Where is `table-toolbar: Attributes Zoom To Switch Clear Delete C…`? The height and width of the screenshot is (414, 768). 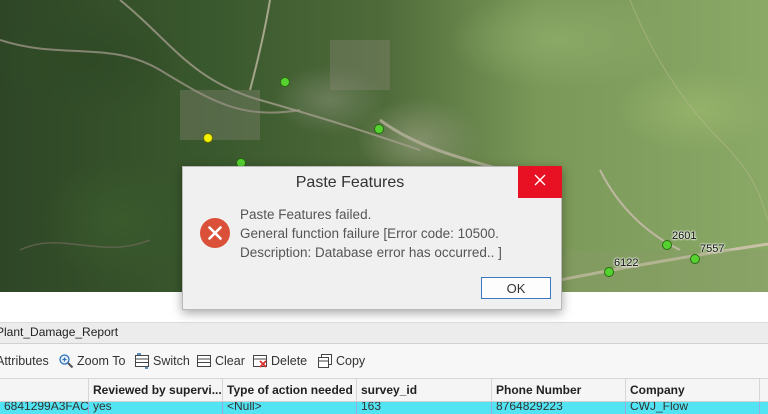 table-toolbar: Attributes Zoom To Switch Clear Delete C… is located at coordinates (384, 361).